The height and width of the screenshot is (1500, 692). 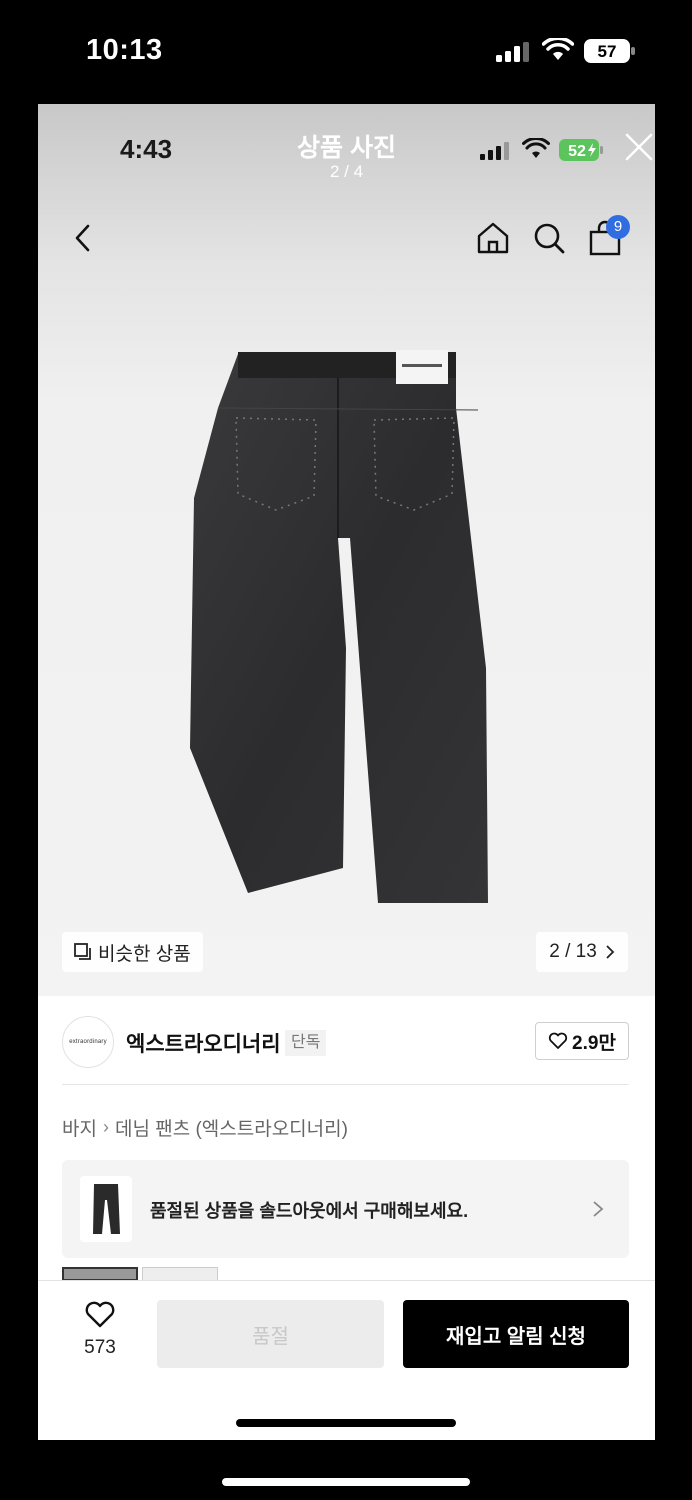 I want to click on photo-counter-button: 2 / 13, so click(x=582, y=952).